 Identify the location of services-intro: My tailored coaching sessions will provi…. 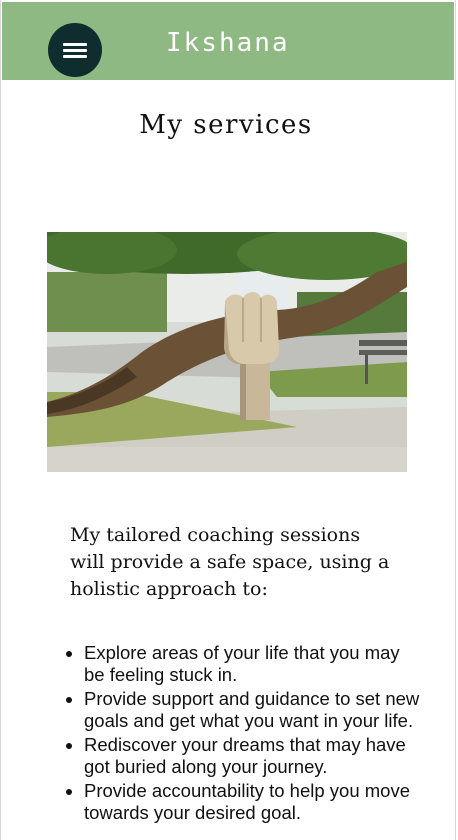
(230, 562).